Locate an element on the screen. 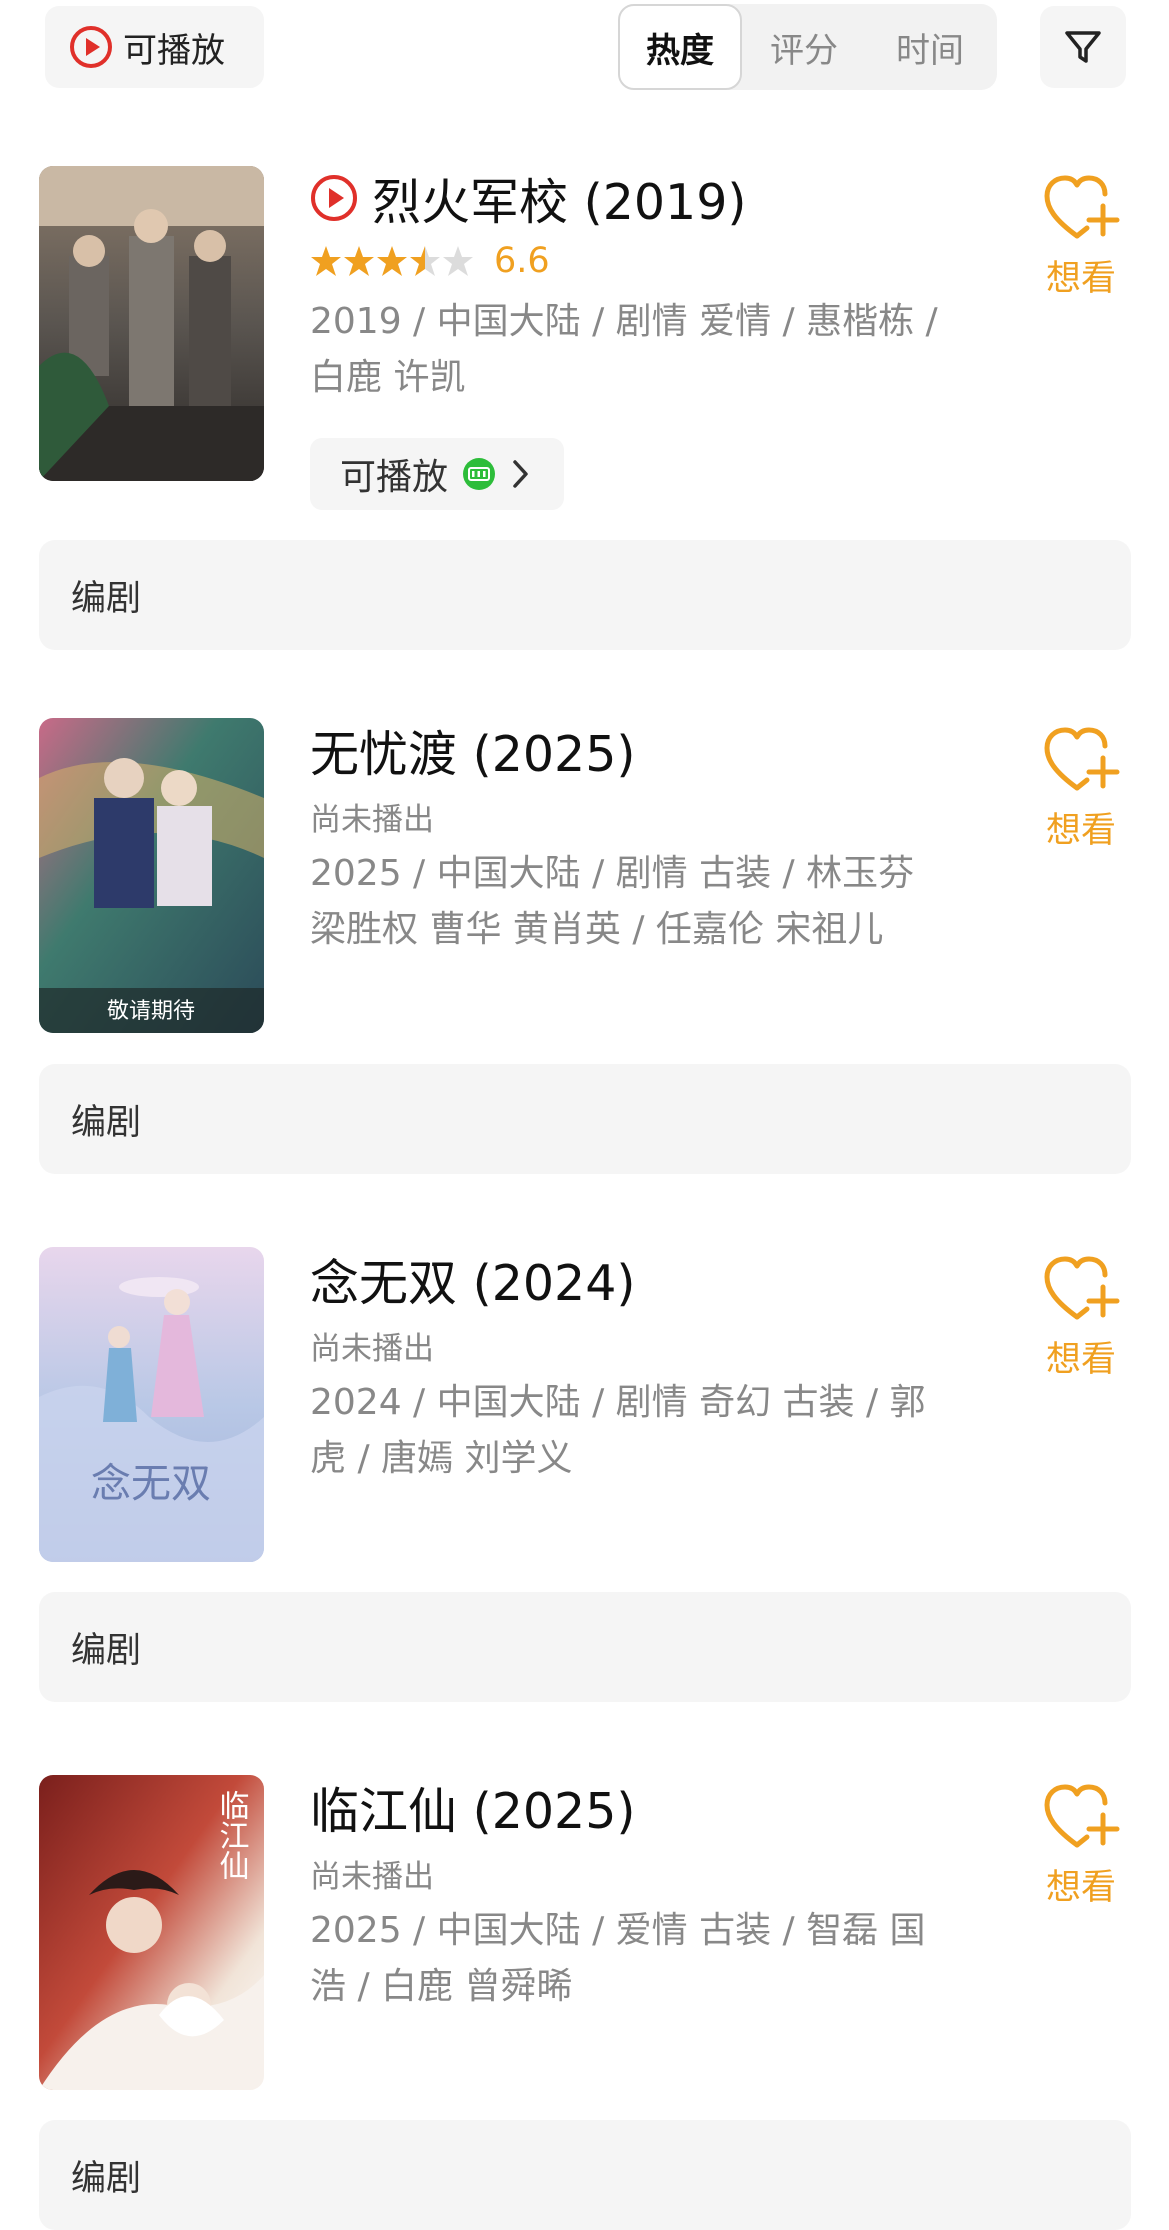  poster-caption: 念无双 is located at coordinates (151, 1484).